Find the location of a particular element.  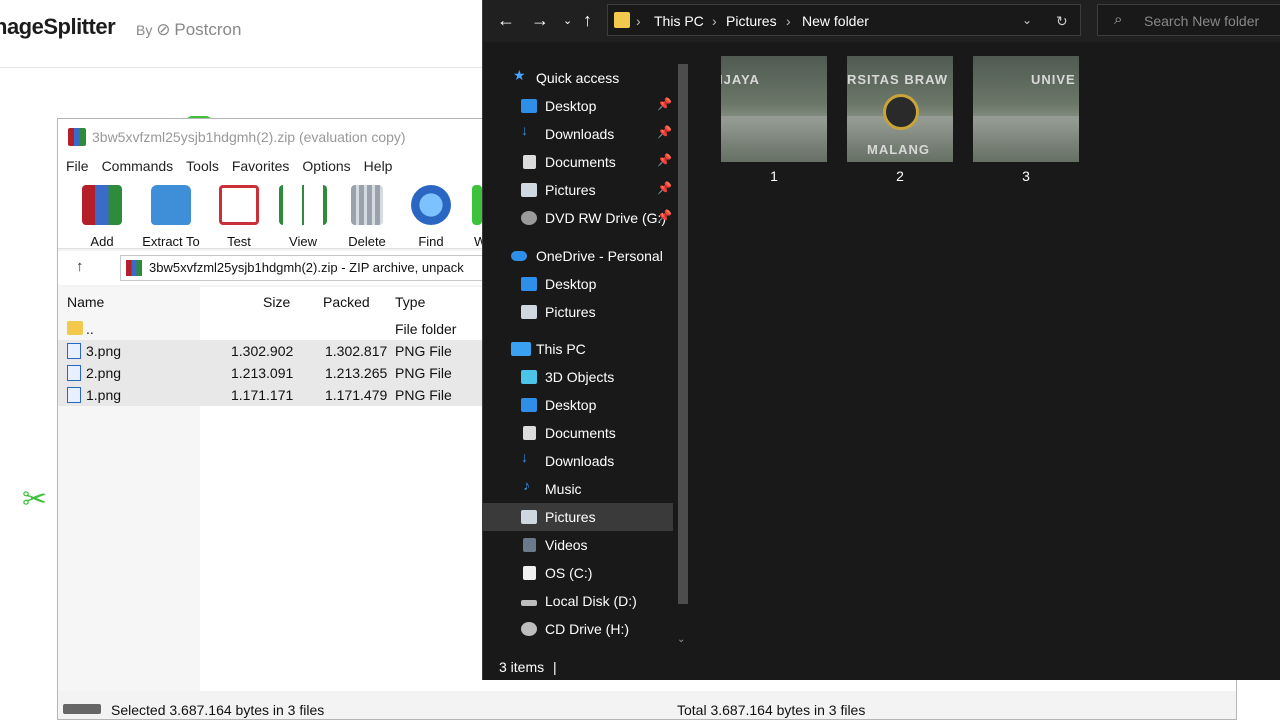

nav-onedrive-desktop: Desktop is located at coordinates (578, 284).